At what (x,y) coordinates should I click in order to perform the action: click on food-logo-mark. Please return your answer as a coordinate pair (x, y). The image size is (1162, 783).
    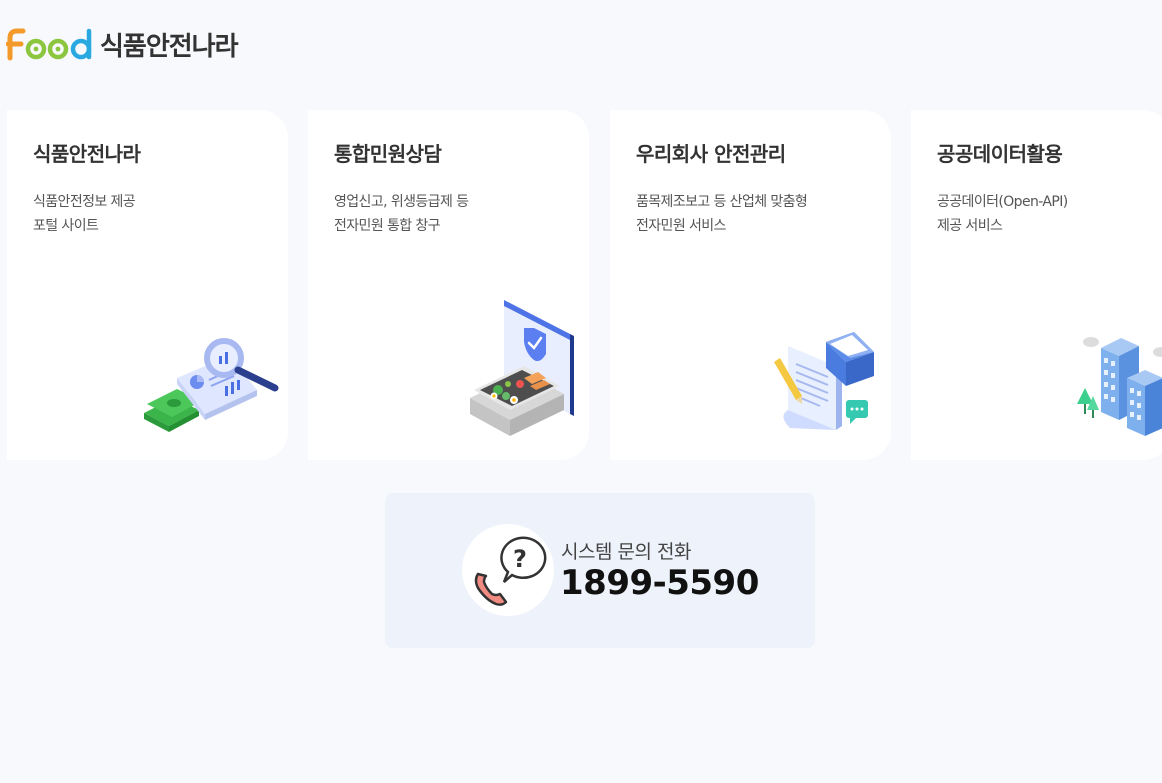
    Looking at the image, I should click on (52, 44).